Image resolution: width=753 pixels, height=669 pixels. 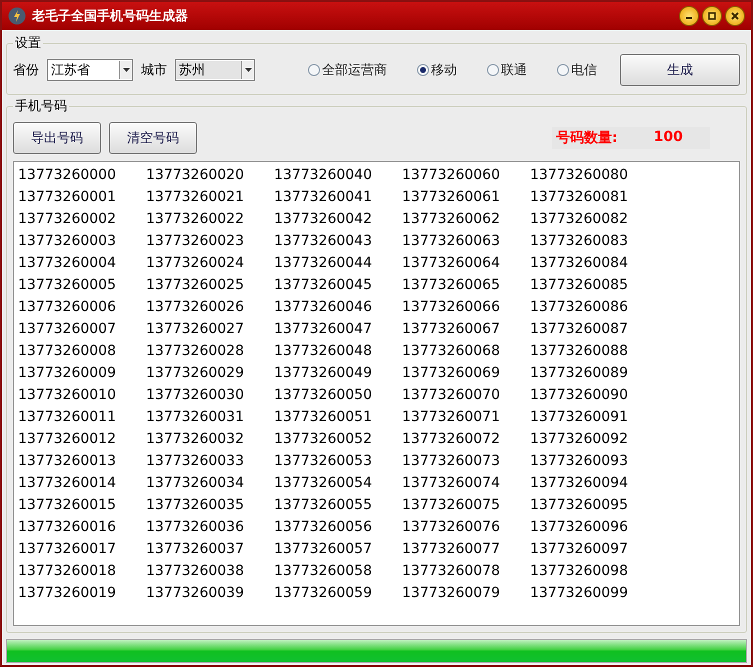 I want to click on phone-number: 13773260069, so click(x=451, y=373).